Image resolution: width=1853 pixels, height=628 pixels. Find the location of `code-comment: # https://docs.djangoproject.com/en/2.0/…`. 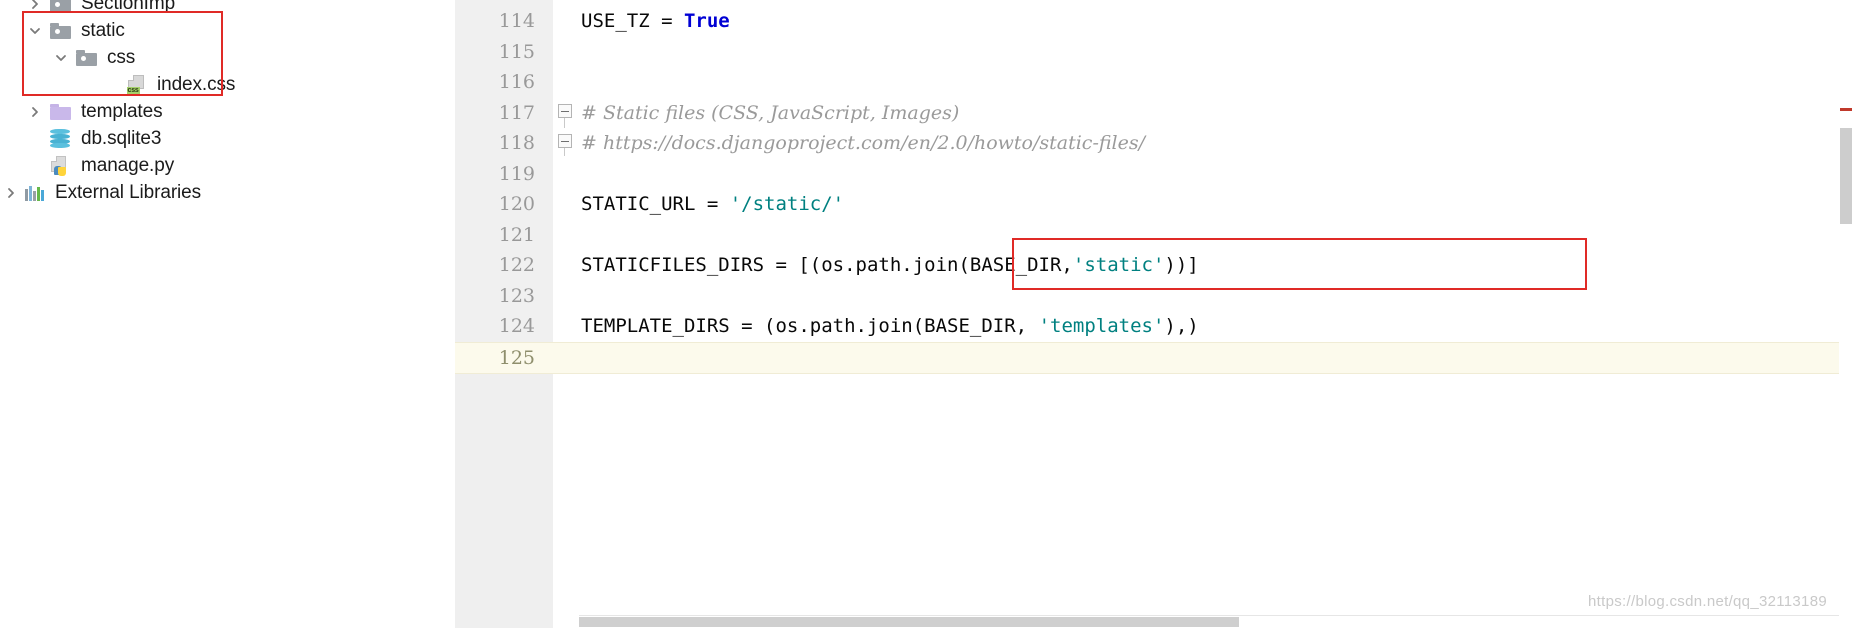

code-comment: # https://docs.djangoproject.com/en/2.0/… is located at coordinates (863, 143).